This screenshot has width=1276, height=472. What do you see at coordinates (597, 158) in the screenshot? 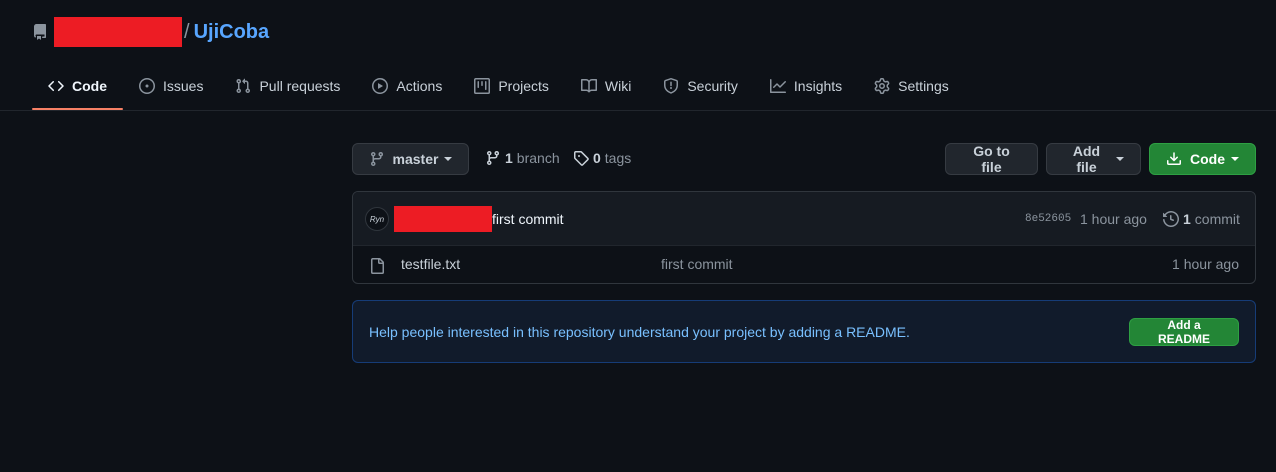
I see `tag-count: 0` at bounding box center [597, 158].